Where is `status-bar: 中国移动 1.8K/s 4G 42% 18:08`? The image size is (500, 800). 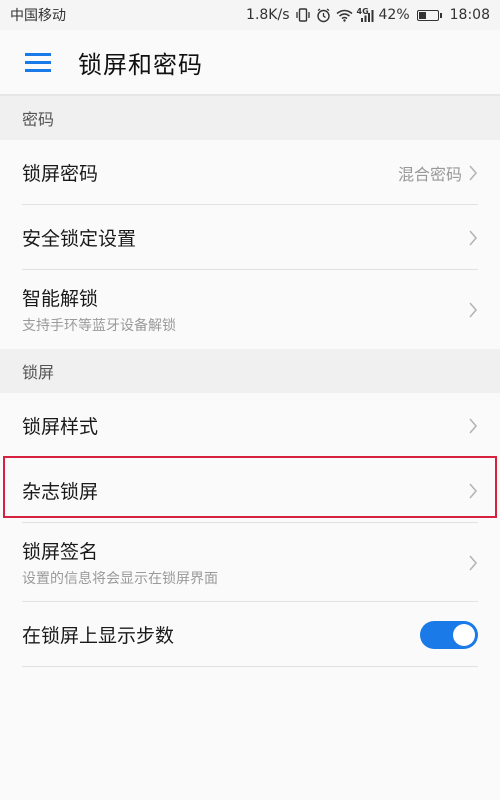 status-bar: 中国移动 1.8K/s 4G 42% 18:08 is located at coordinates (250, 15).